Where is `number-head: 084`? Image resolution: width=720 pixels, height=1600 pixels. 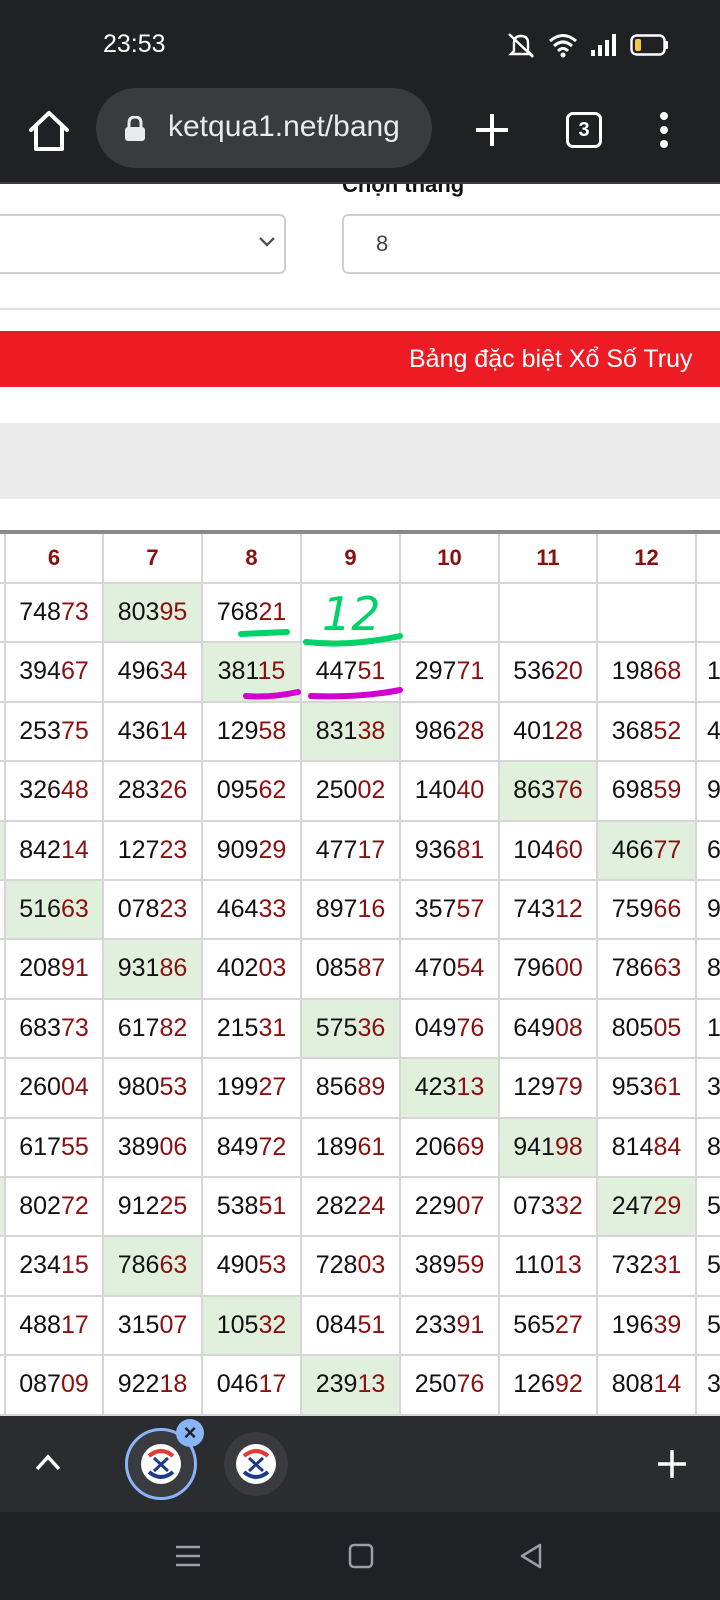
number-head: 084 is located at coordinates (336, 1324).